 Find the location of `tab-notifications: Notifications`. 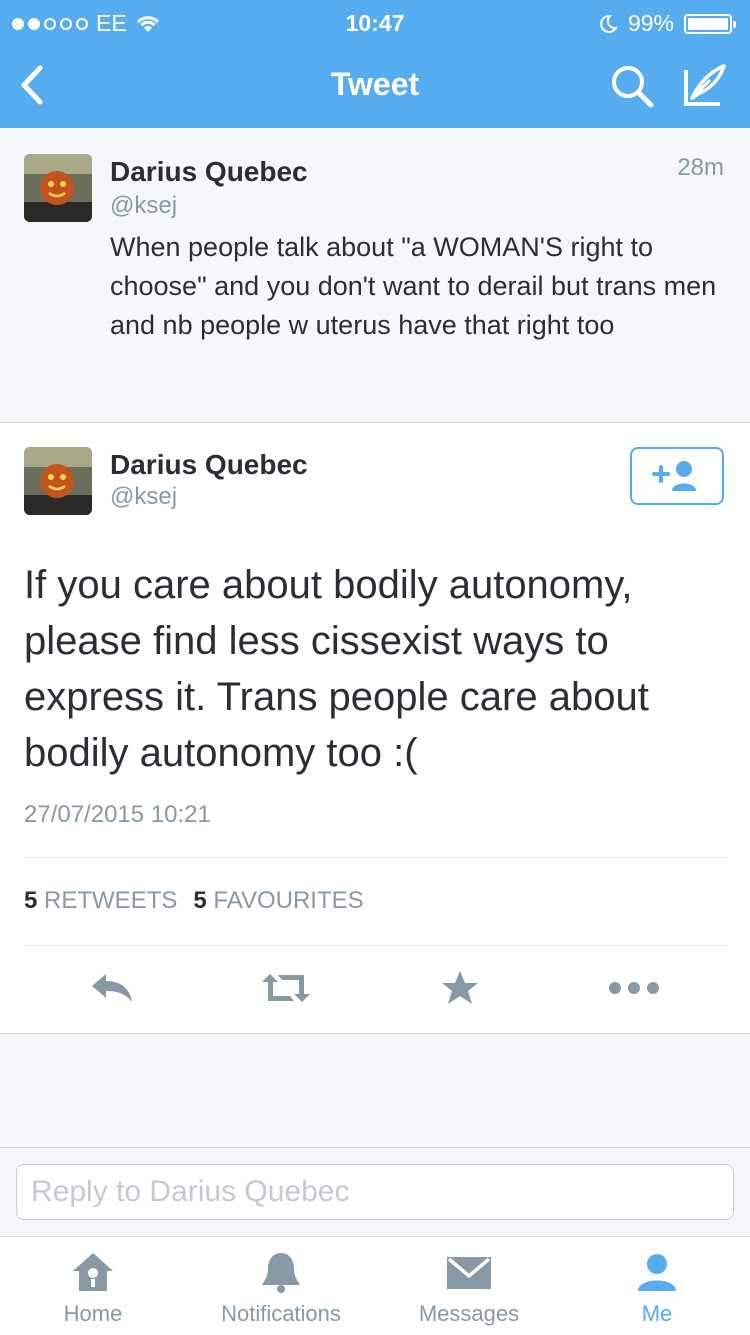

tab-notifications: Notifications is located at coordinates (281, 1292).